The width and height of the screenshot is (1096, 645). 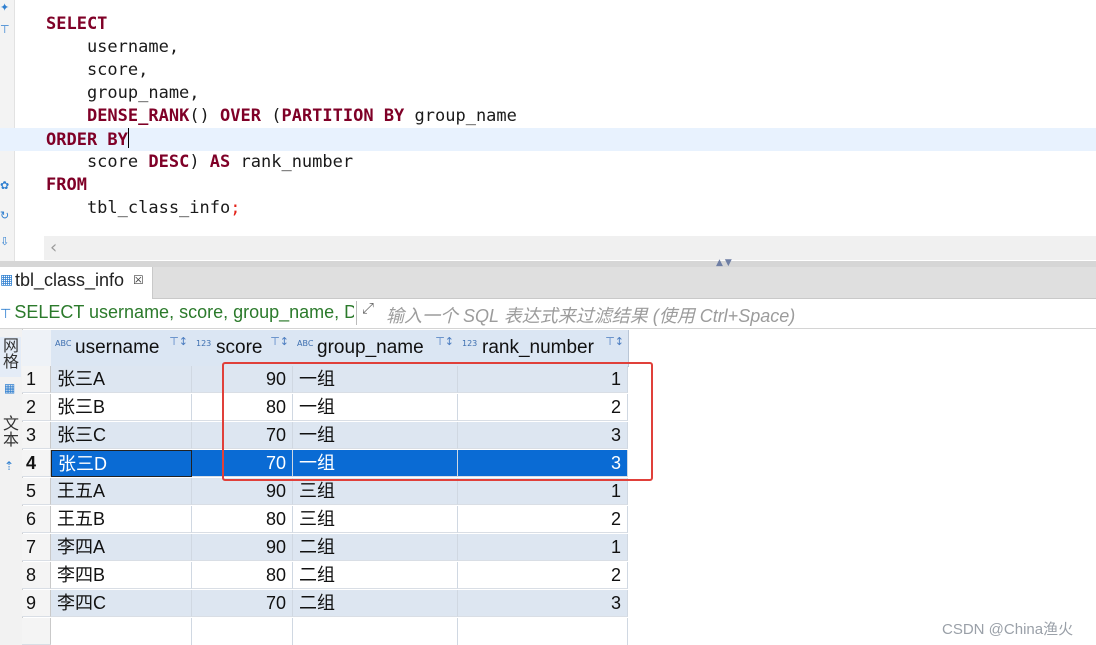 I want to click on table-row: 6 王五B 80 三组 2, so click(x=325, y=520).